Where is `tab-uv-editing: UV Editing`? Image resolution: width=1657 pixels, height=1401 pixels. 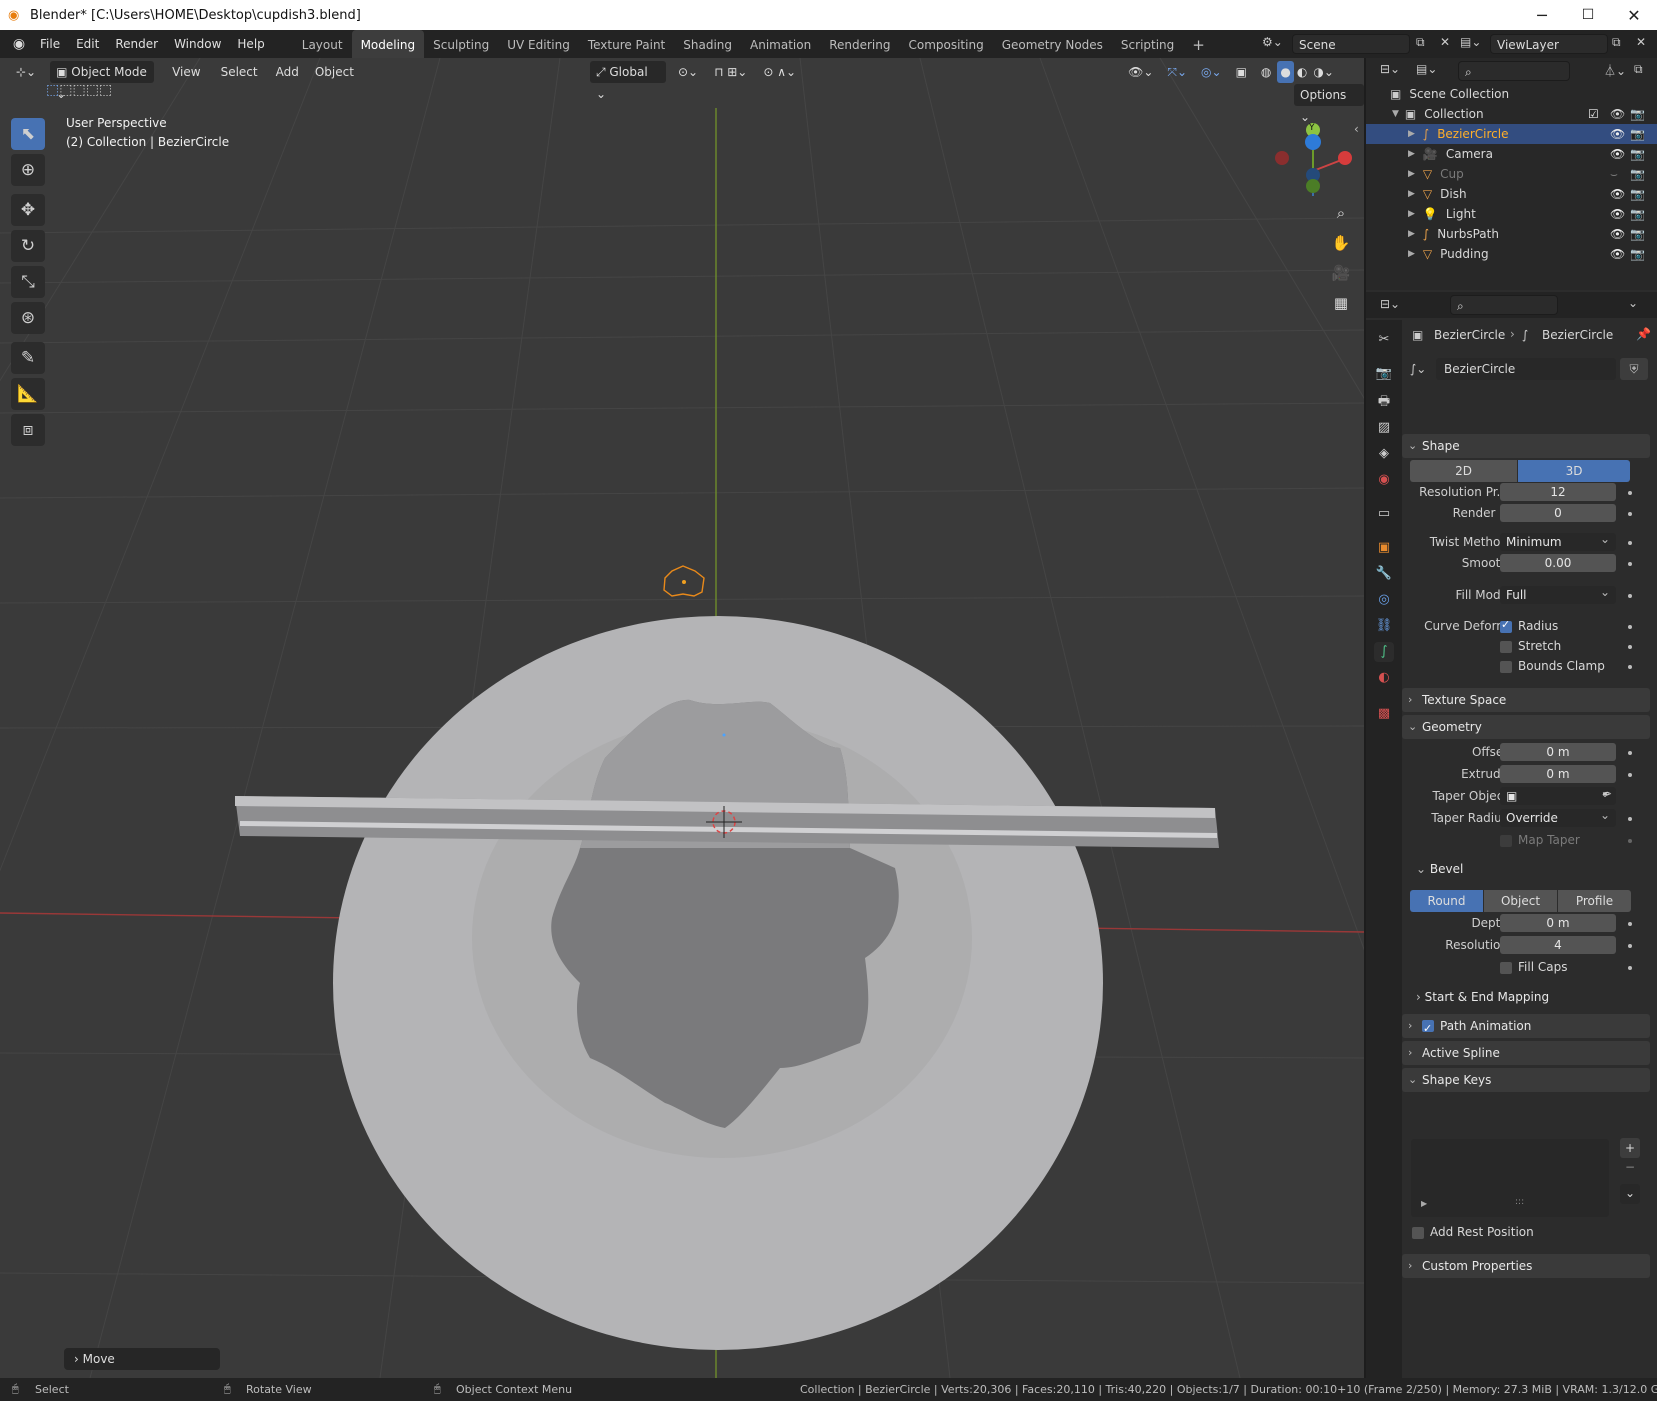
tab-uv-editing: UV Editing is located at coordinates (538, 44).